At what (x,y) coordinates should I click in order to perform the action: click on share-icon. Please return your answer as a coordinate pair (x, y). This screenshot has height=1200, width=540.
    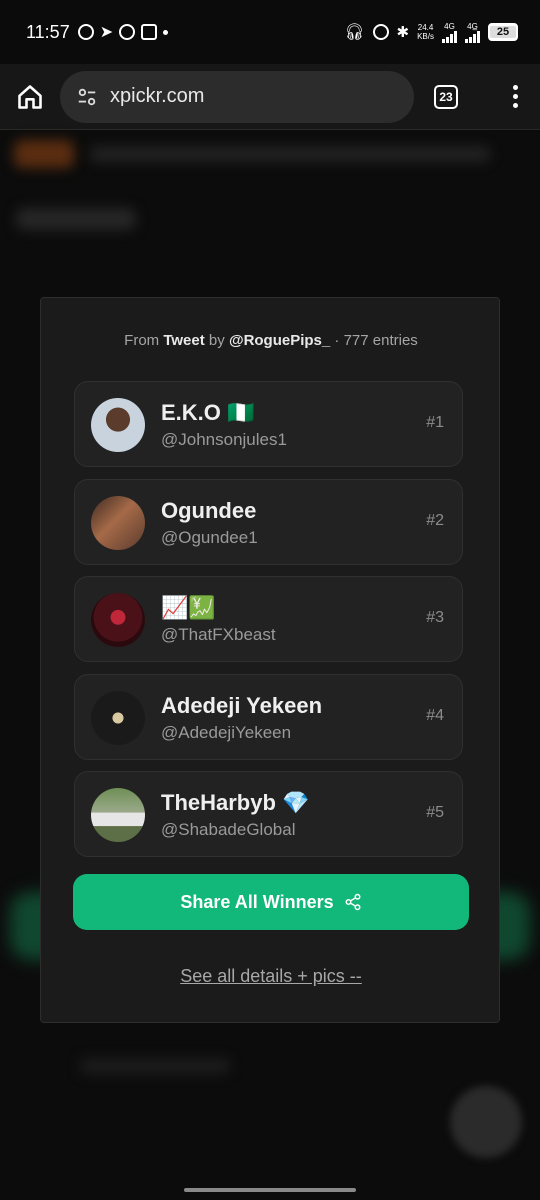
    Looking at the image, I should click on (353, 902).